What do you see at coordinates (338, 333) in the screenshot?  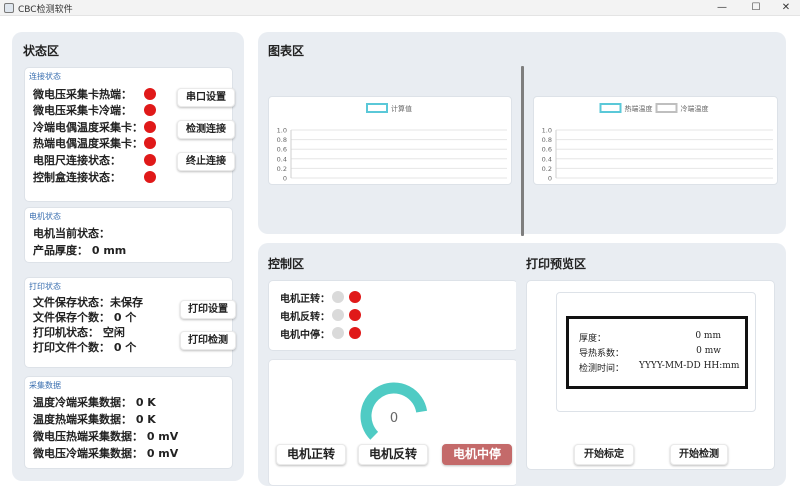 I see `motor-stop-gray-led` at bounding box center [338, 333].